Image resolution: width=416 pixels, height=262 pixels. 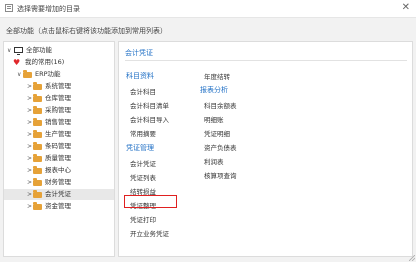 I want to click on function-item-accounting-voucher: 会计凭证, so click(x=143, y=163).